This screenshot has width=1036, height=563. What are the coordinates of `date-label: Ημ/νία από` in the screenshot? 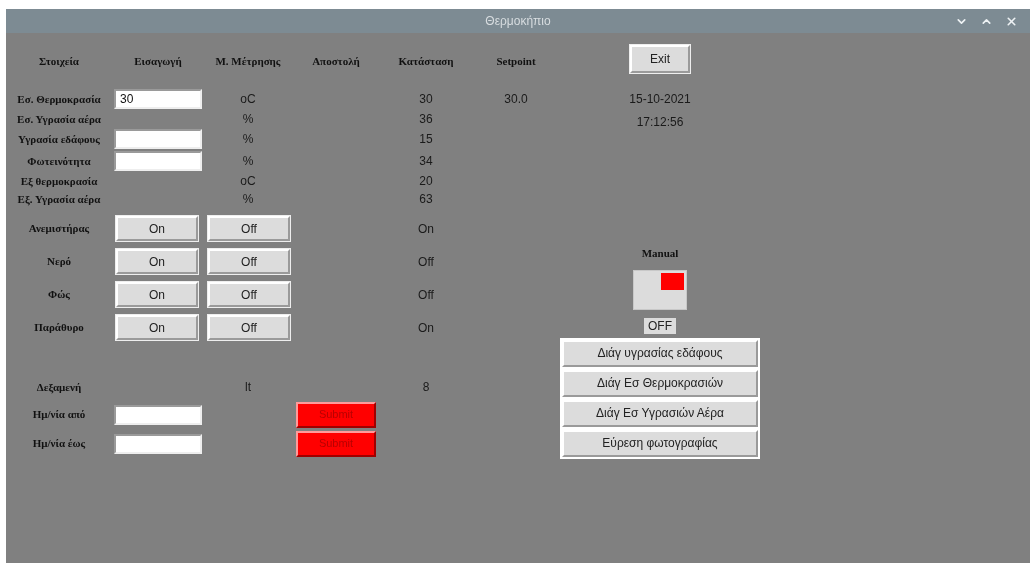 It's located at (59, 415).